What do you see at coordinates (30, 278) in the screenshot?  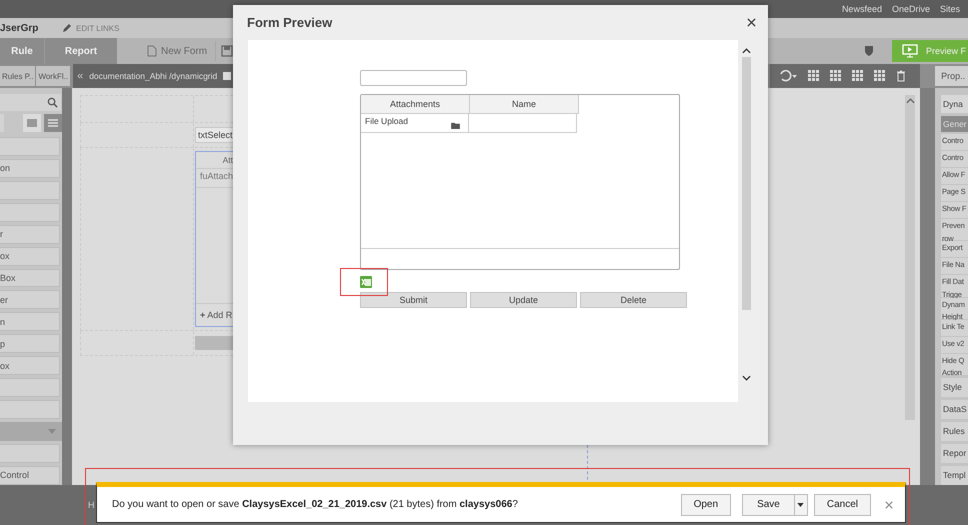 I see `toolbox-item: Box` at bounding box center [30, 278].